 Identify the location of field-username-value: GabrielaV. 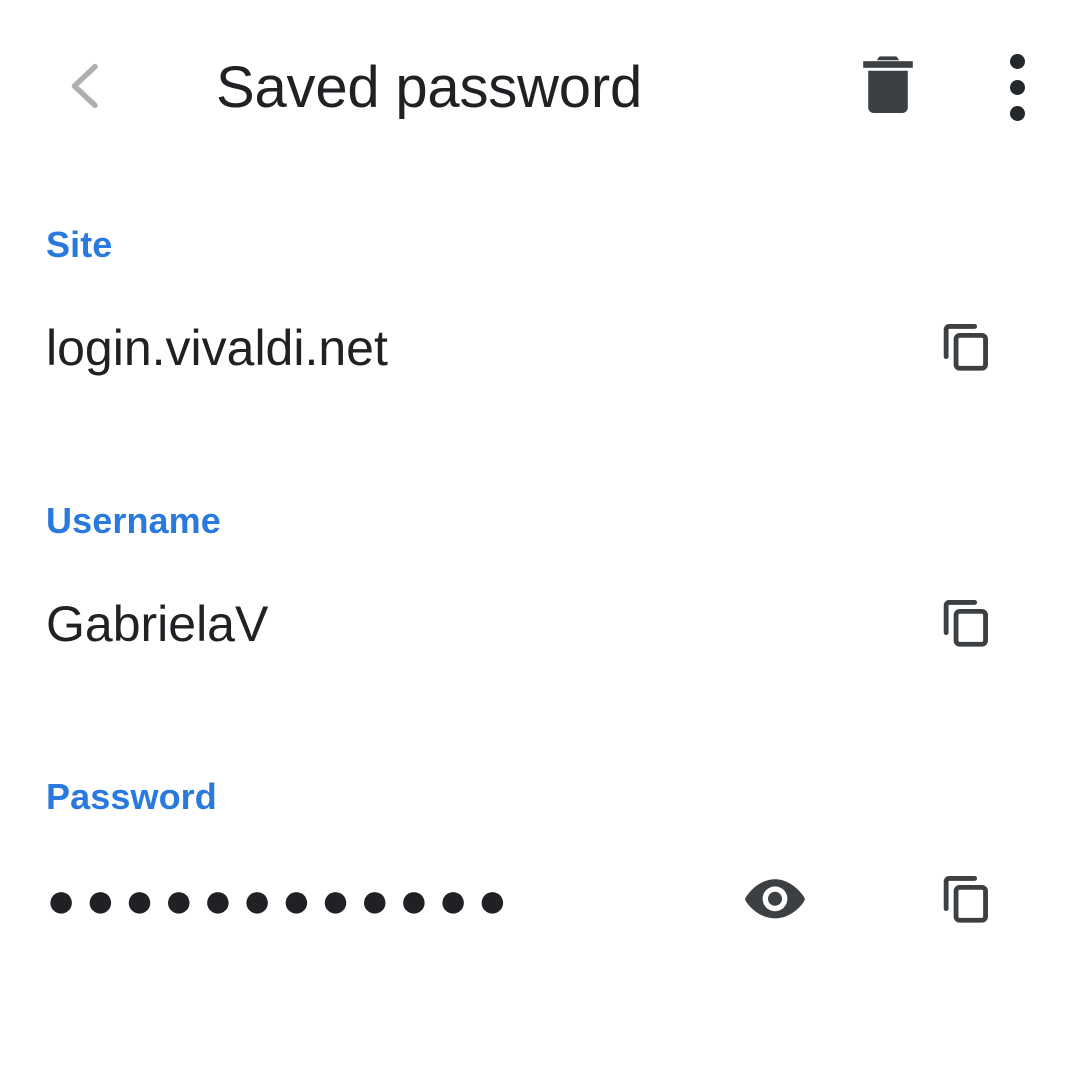
(157, 624).